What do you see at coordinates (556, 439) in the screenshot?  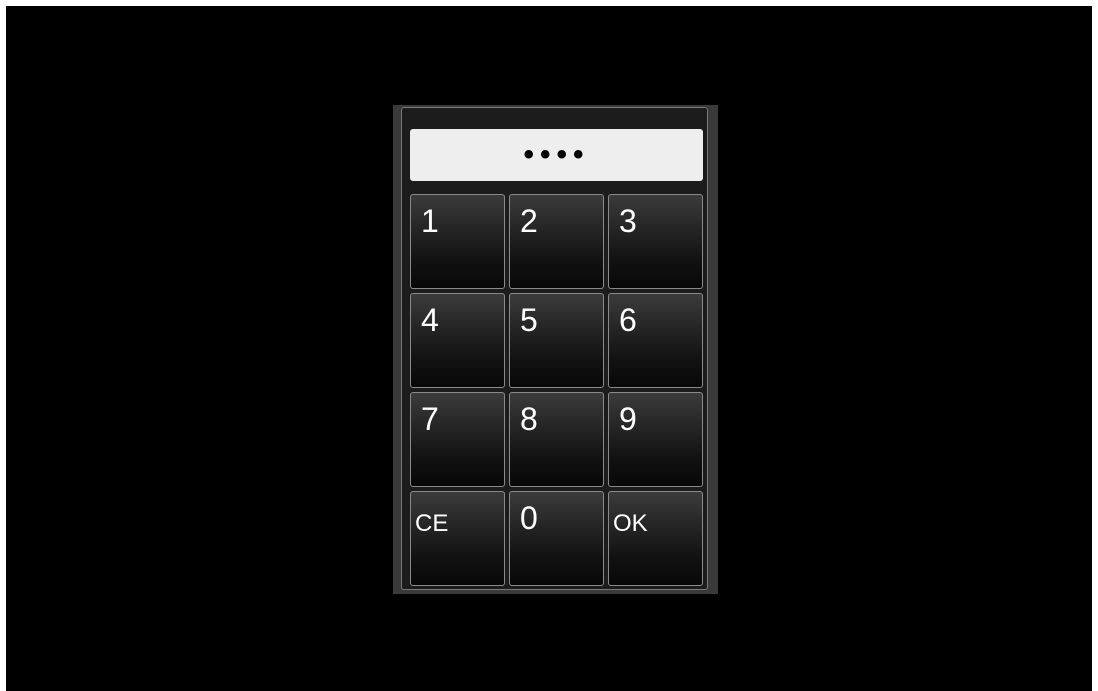 I see `key-8-button: 8` at bounding box center [556, 439].